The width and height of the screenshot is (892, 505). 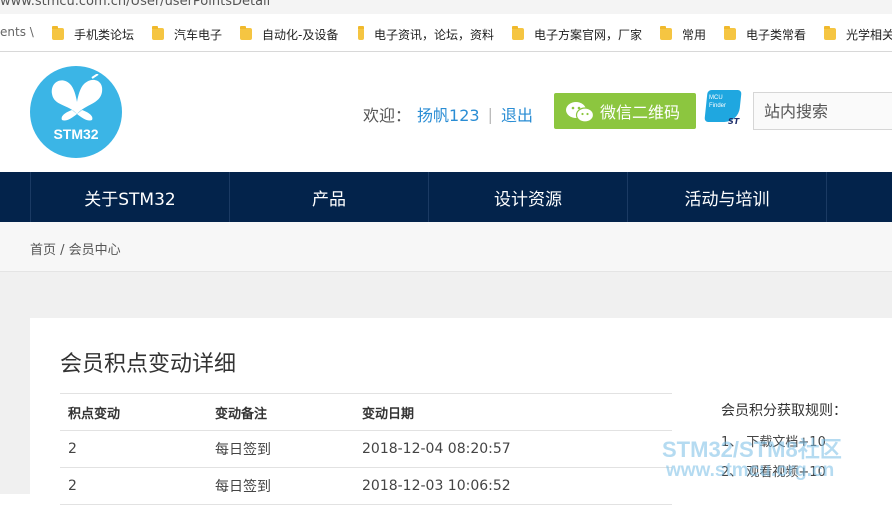 I want to click on column-header: 积点变动, so click(x=133, y=412).